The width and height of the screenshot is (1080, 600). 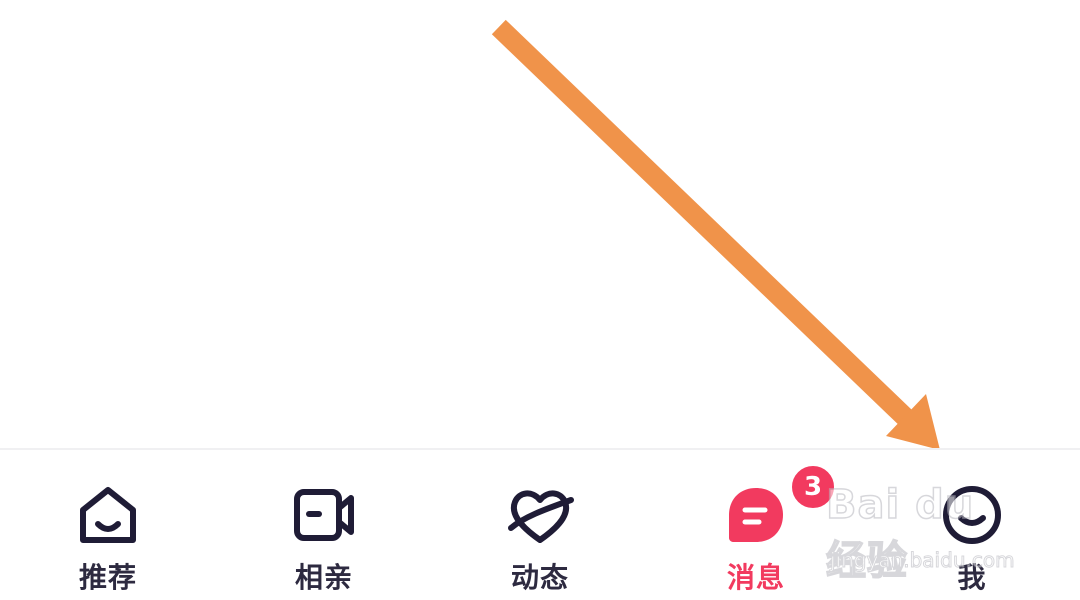 What do you see at coordinates (539, 577) in the screenshot?
I see `tab-label: 动态` at bounding box center [539, 577].